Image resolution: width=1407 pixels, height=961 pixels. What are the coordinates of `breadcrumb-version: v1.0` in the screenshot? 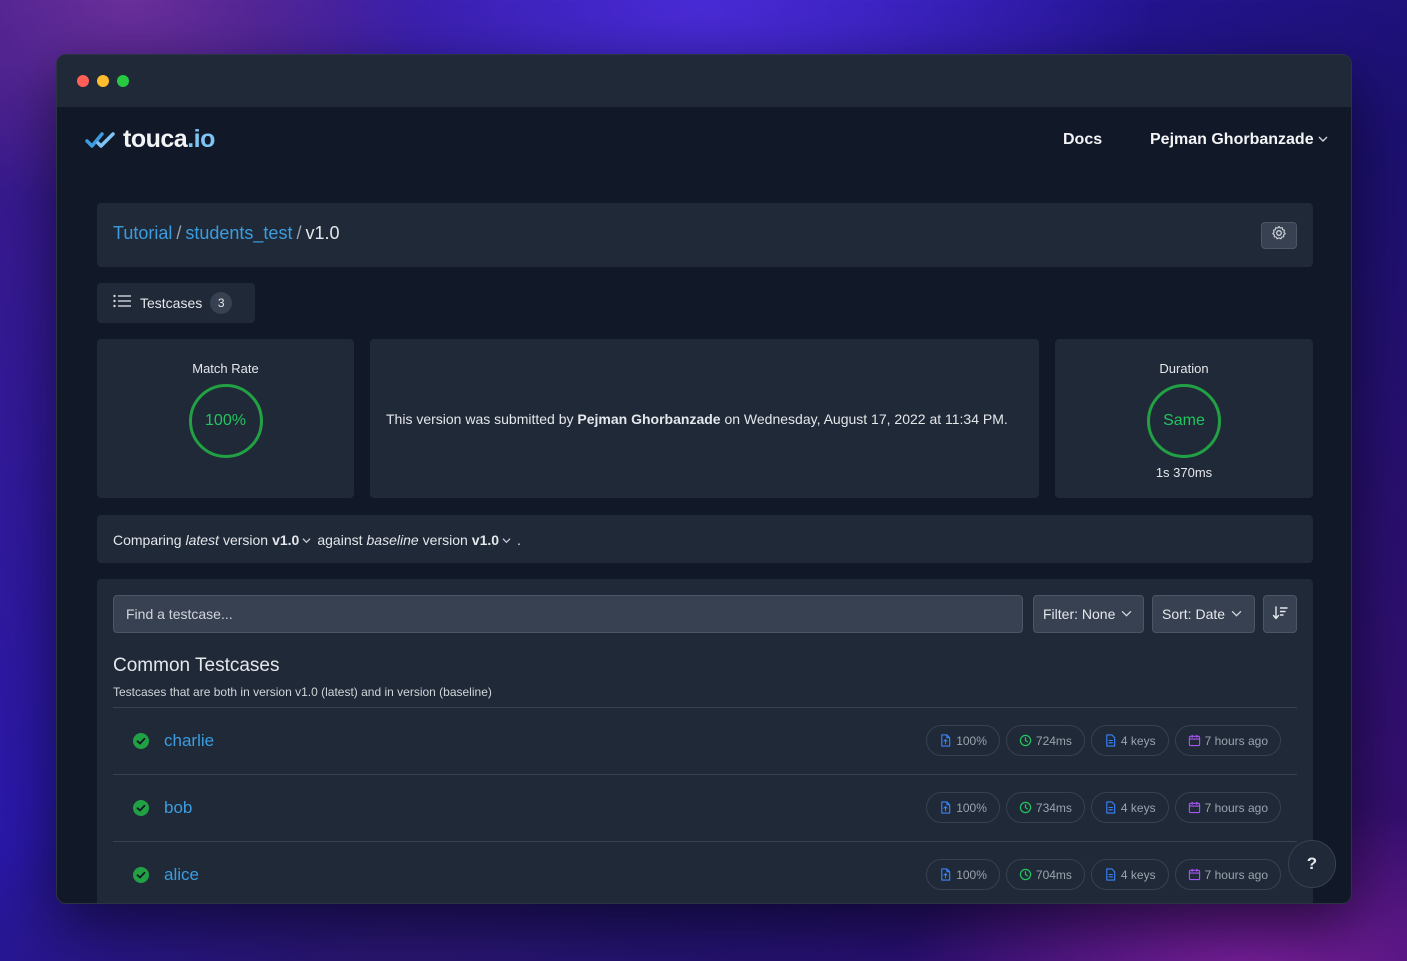 It's located at (322, 233).